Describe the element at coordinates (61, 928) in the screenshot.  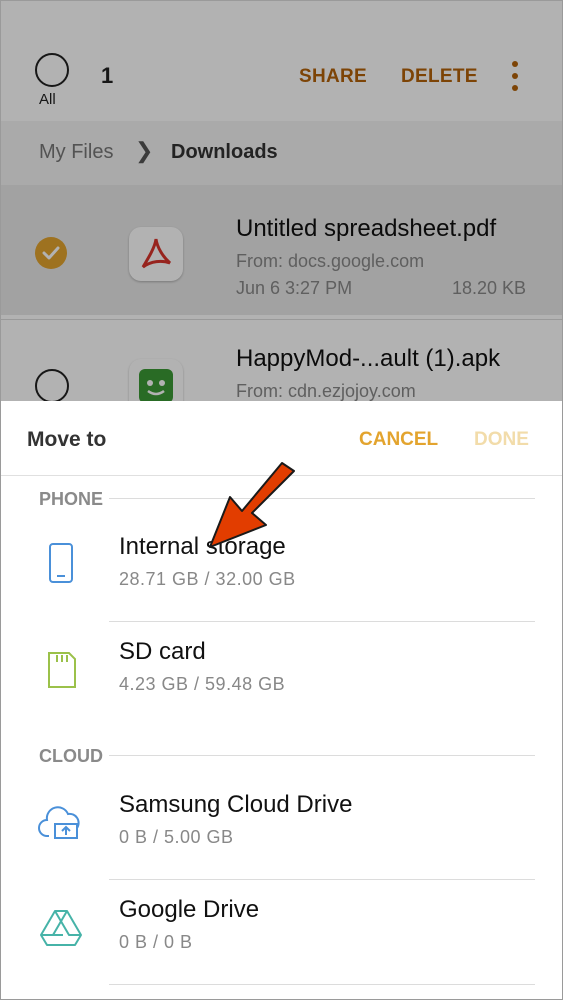
I see `google-drive-icon` at that location.